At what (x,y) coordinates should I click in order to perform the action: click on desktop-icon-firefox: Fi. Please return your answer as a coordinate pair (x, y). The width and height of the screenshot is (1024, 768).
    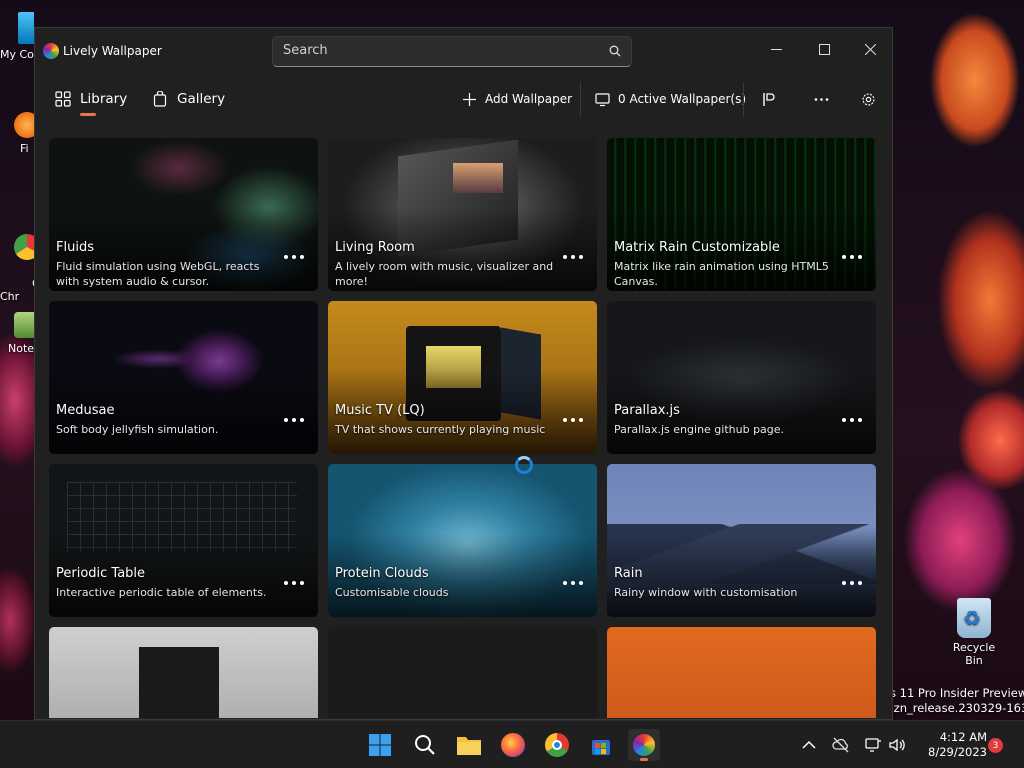
    Looking at the image, I should click on (17, 133).